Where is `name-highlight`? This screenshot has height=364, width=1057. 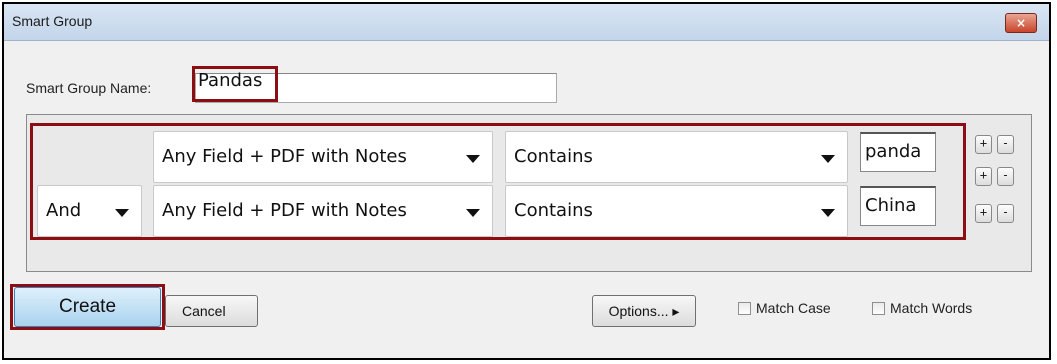
name-highlight is located at coordinates (235, 84).